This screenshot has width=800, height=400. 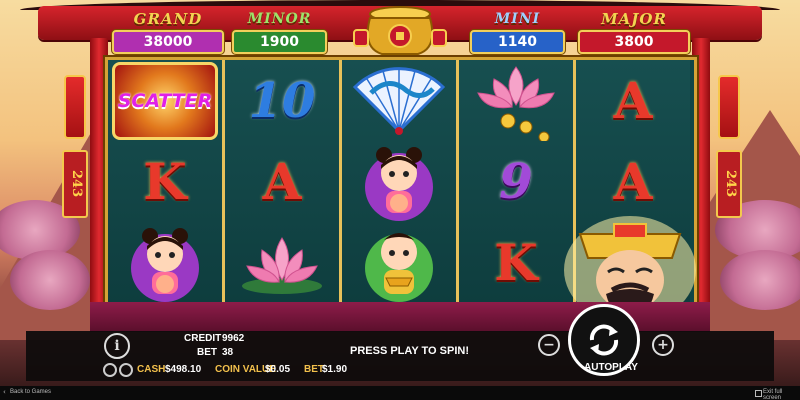 I want to click on scatter-symbol: SCATTER, so click(x=165, y=100).